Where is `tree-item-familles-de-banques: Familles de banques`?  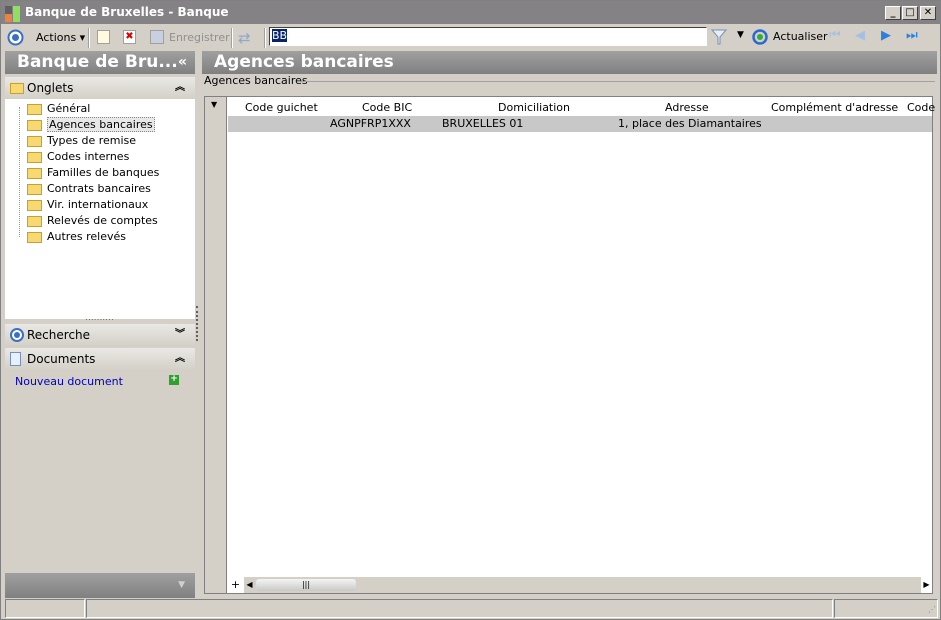
tree-item-familles-de-banques: Familles de banques is located at coordinates (93, 173).